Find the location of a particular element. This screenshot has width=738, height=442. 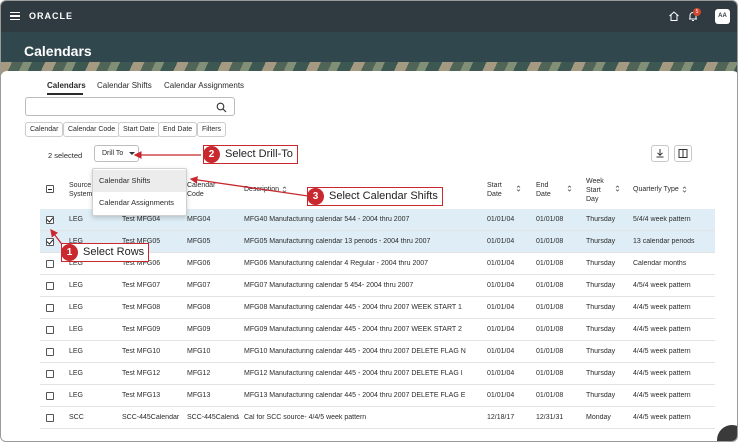

cell-calendar-code: MFG07 is located at coordinates (199, 285).